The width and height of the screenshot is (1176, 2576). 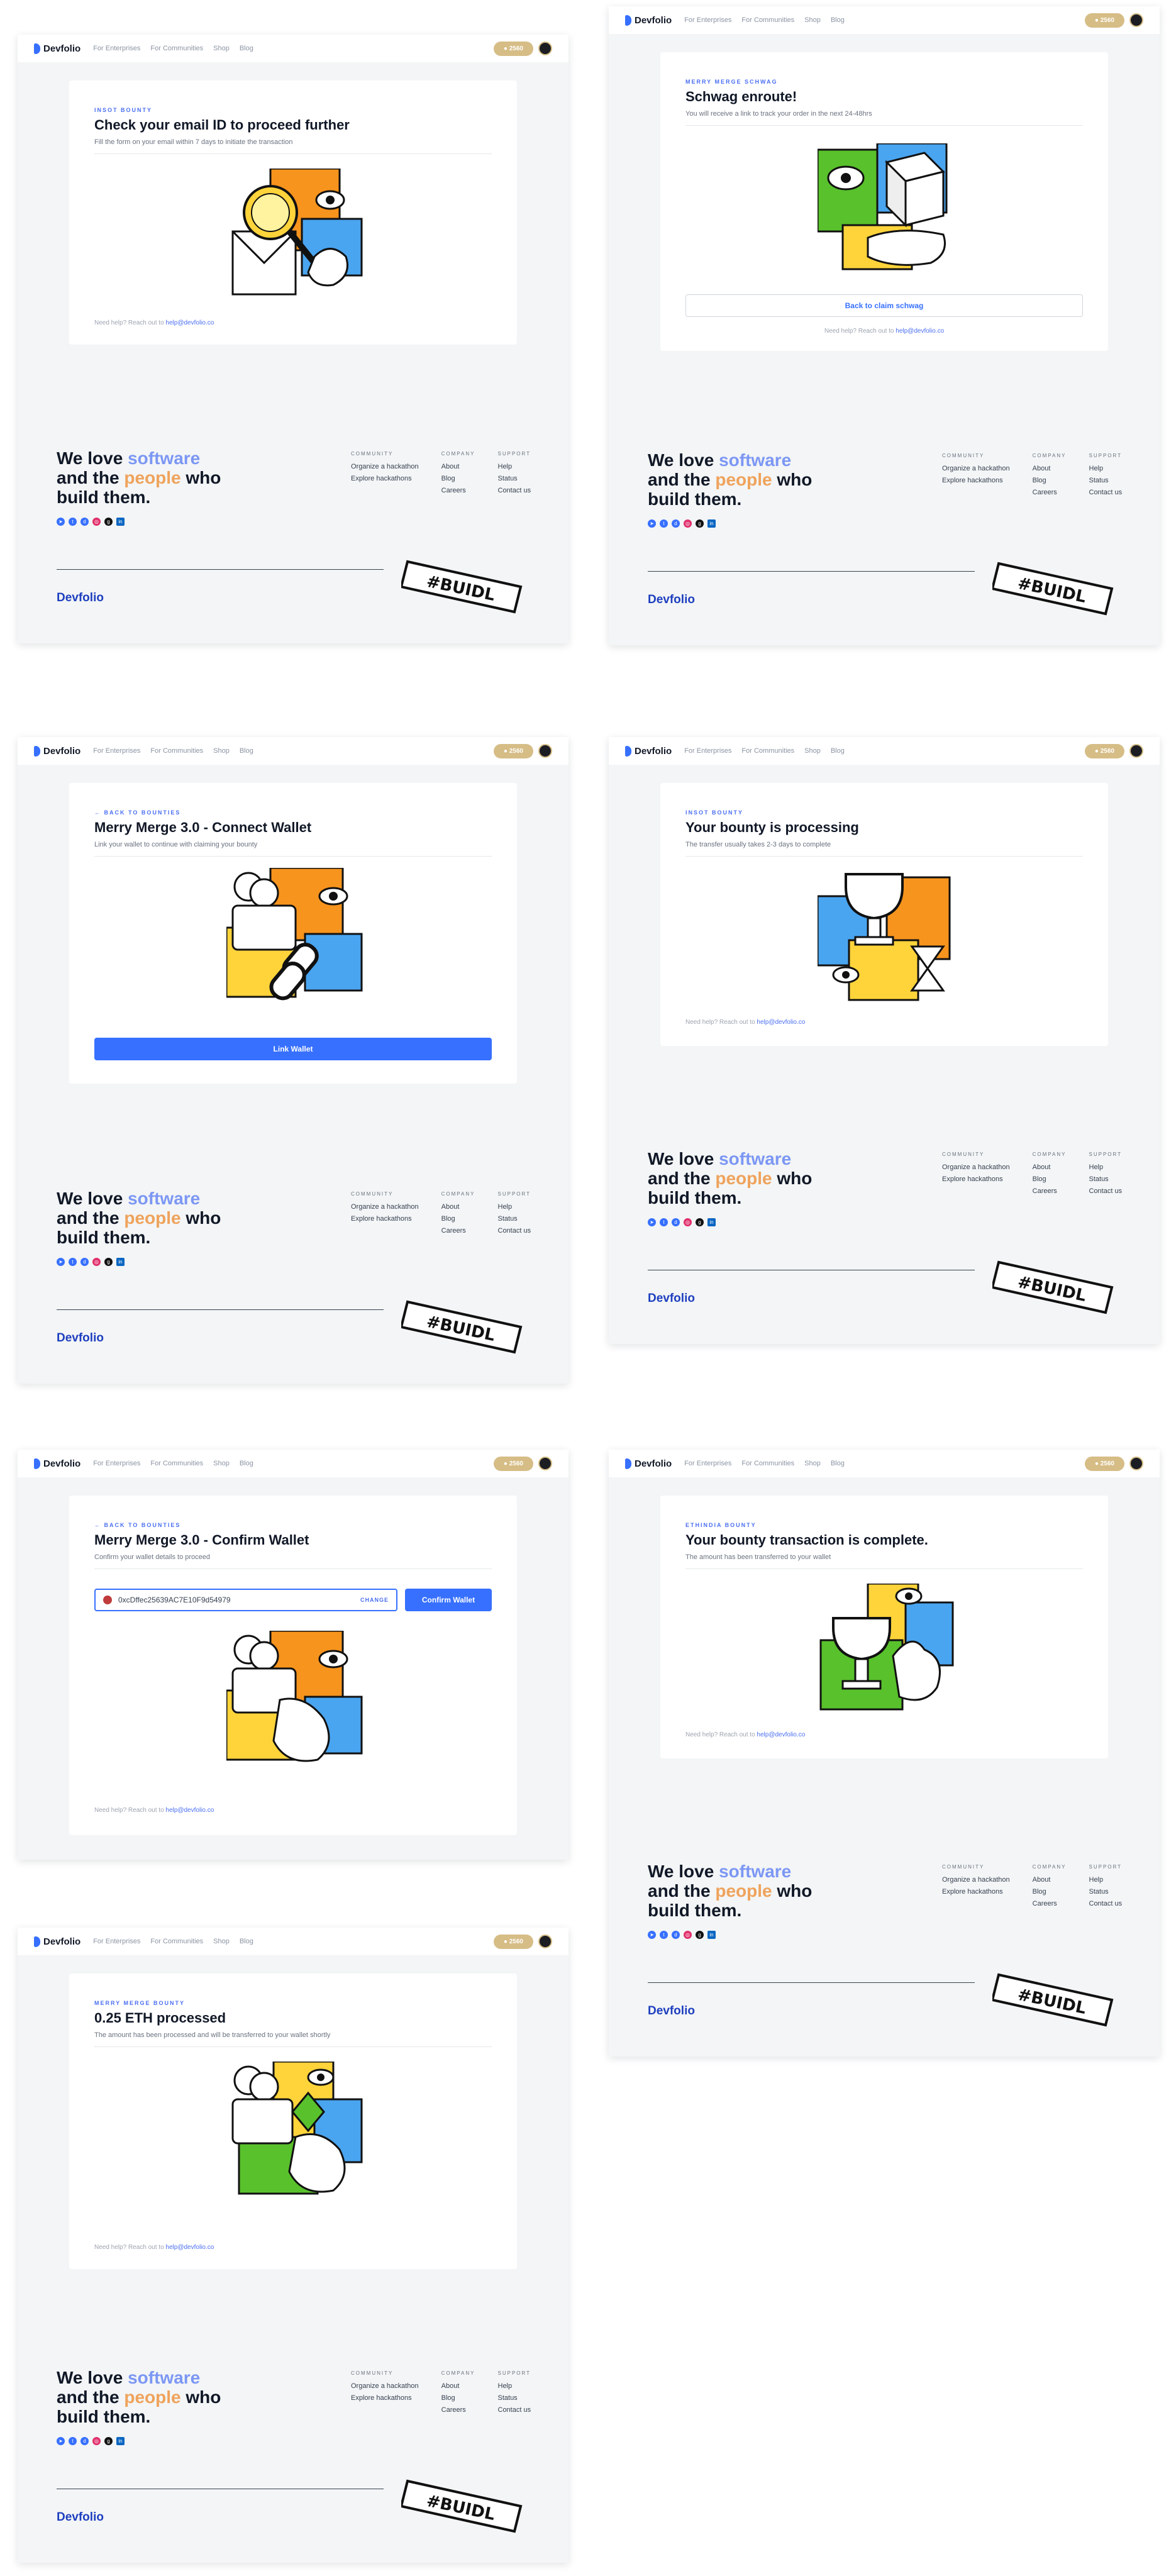 I want to click on change-wallet-link: CHANGE, so click(x=375, y=1600).